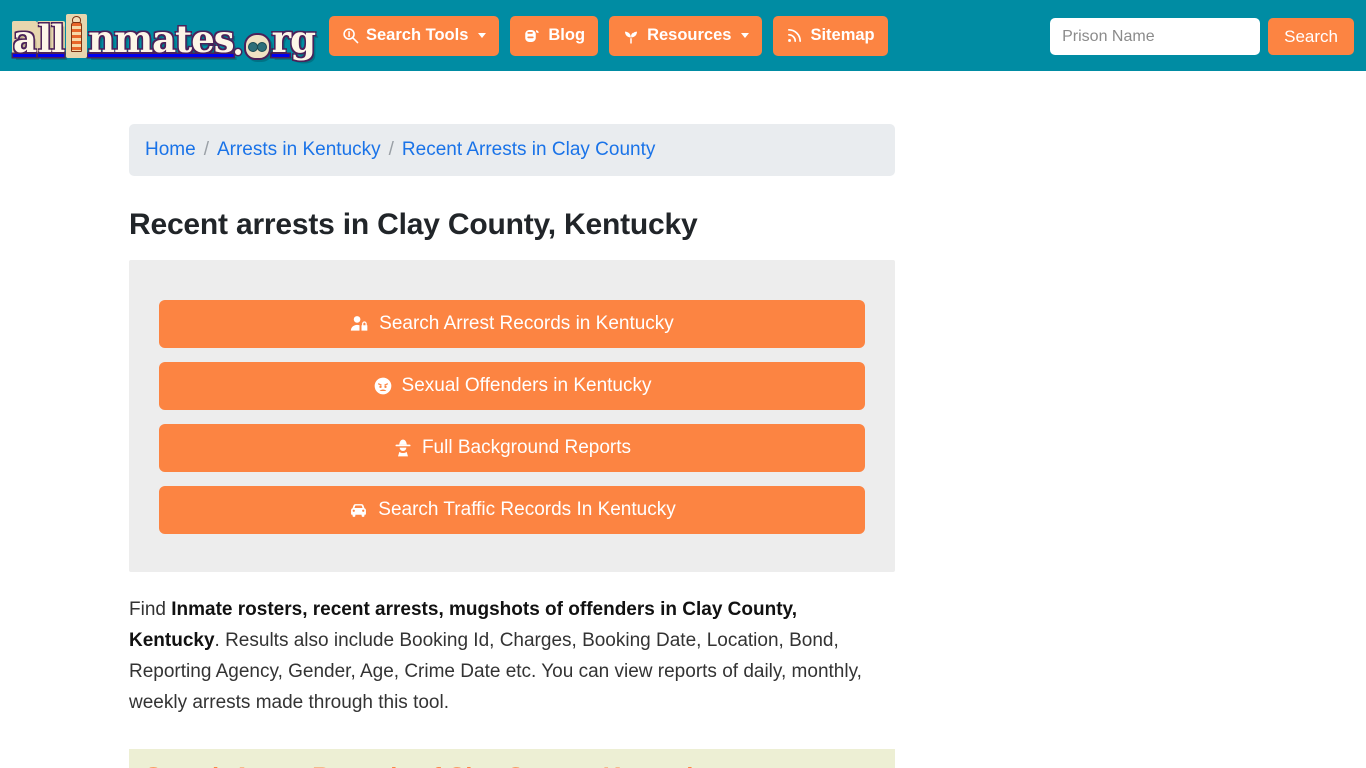  I want to click on nav-sitemap-button: Sitemap, so click(830, 35).